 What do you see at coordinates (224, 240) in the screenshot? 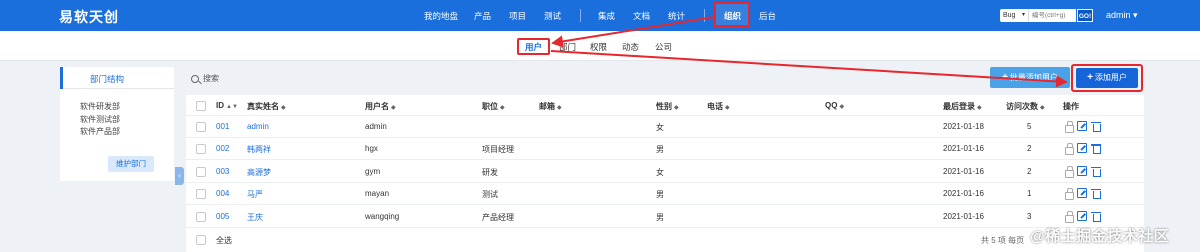
I see `select-all-label: 全选` at bounding box center [224, 240].